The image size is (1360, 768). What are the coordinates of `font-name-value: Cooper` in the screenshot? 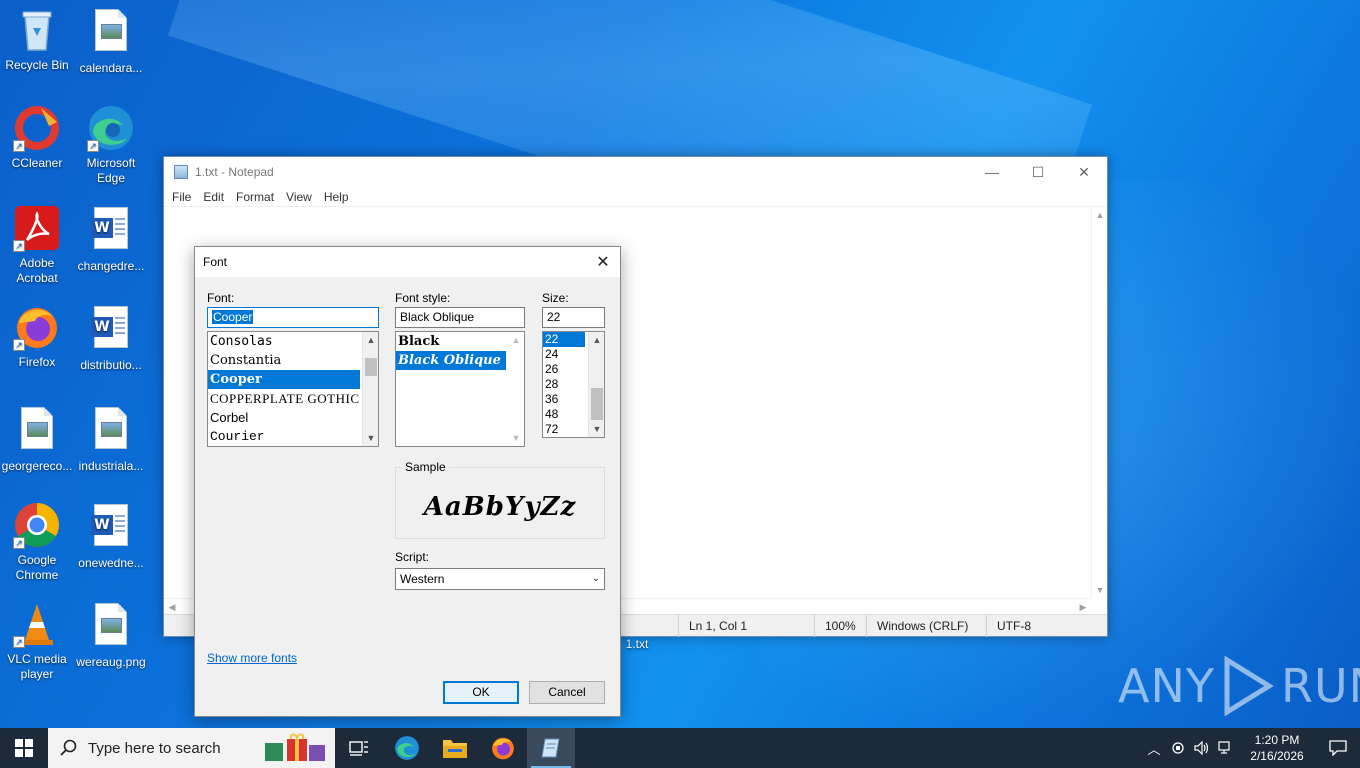 It's located at (233, 317).